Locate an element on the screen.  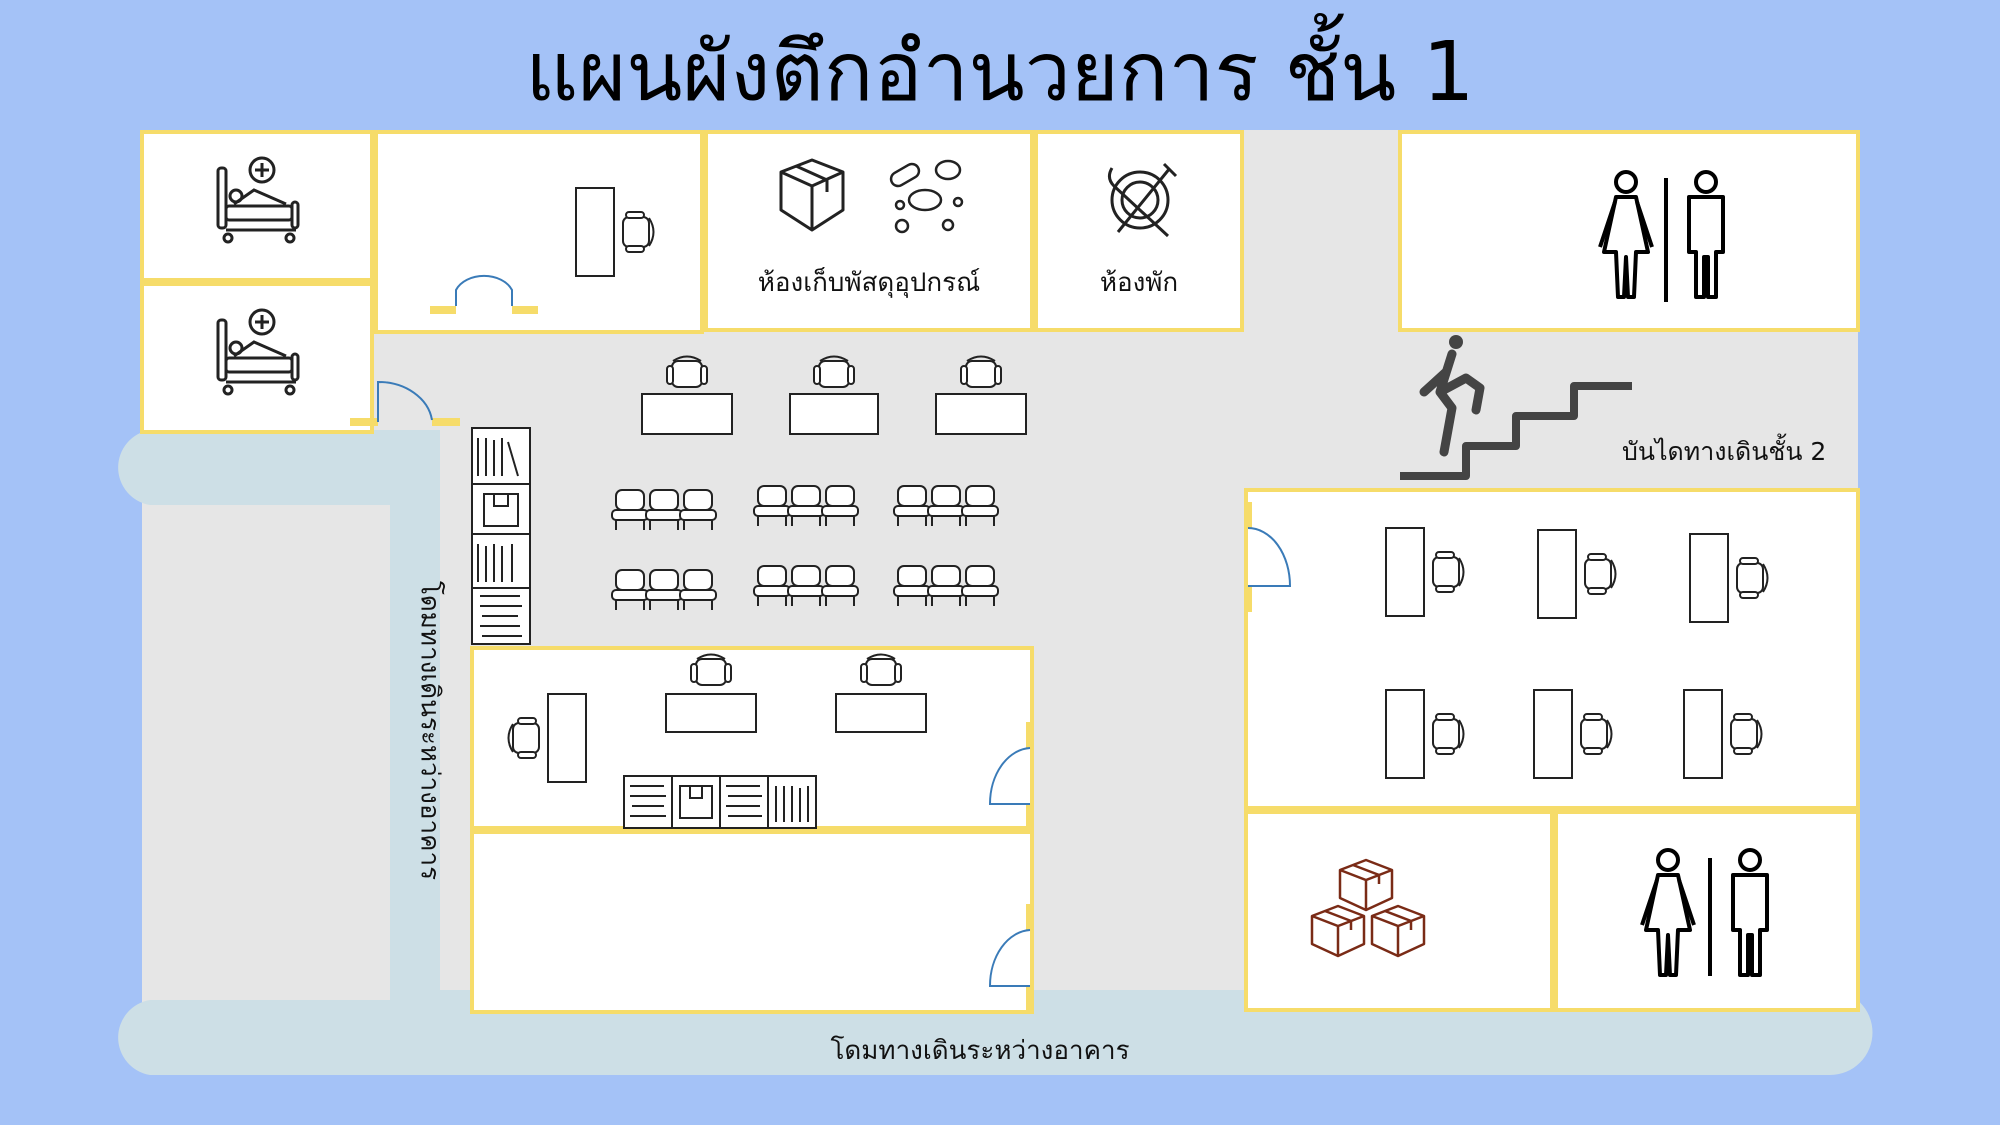
stairs-label: บันไดทางเดินชั้น 2 is located at coordinates (1724, 451).